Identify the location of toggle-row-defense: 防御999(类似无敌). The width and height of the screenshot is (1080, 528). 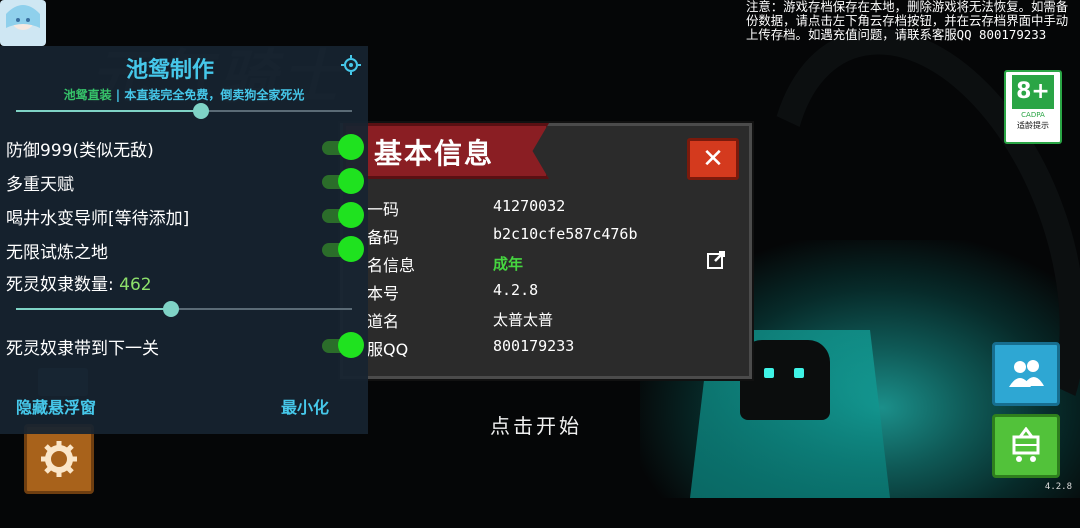
(184, 147).